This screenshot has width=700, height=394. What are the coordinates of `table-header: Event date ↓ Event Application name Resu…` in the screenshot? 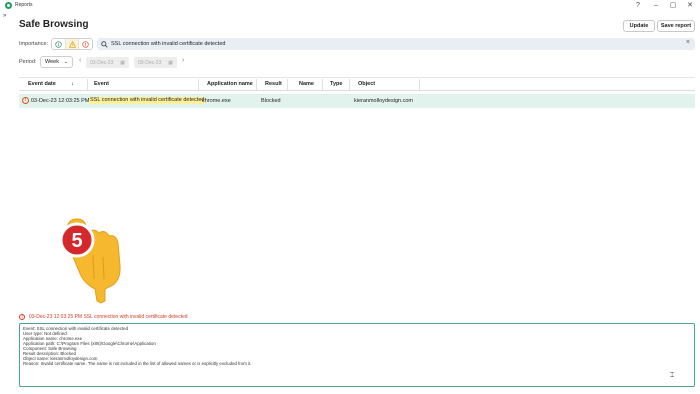 It's located at (357, 84).